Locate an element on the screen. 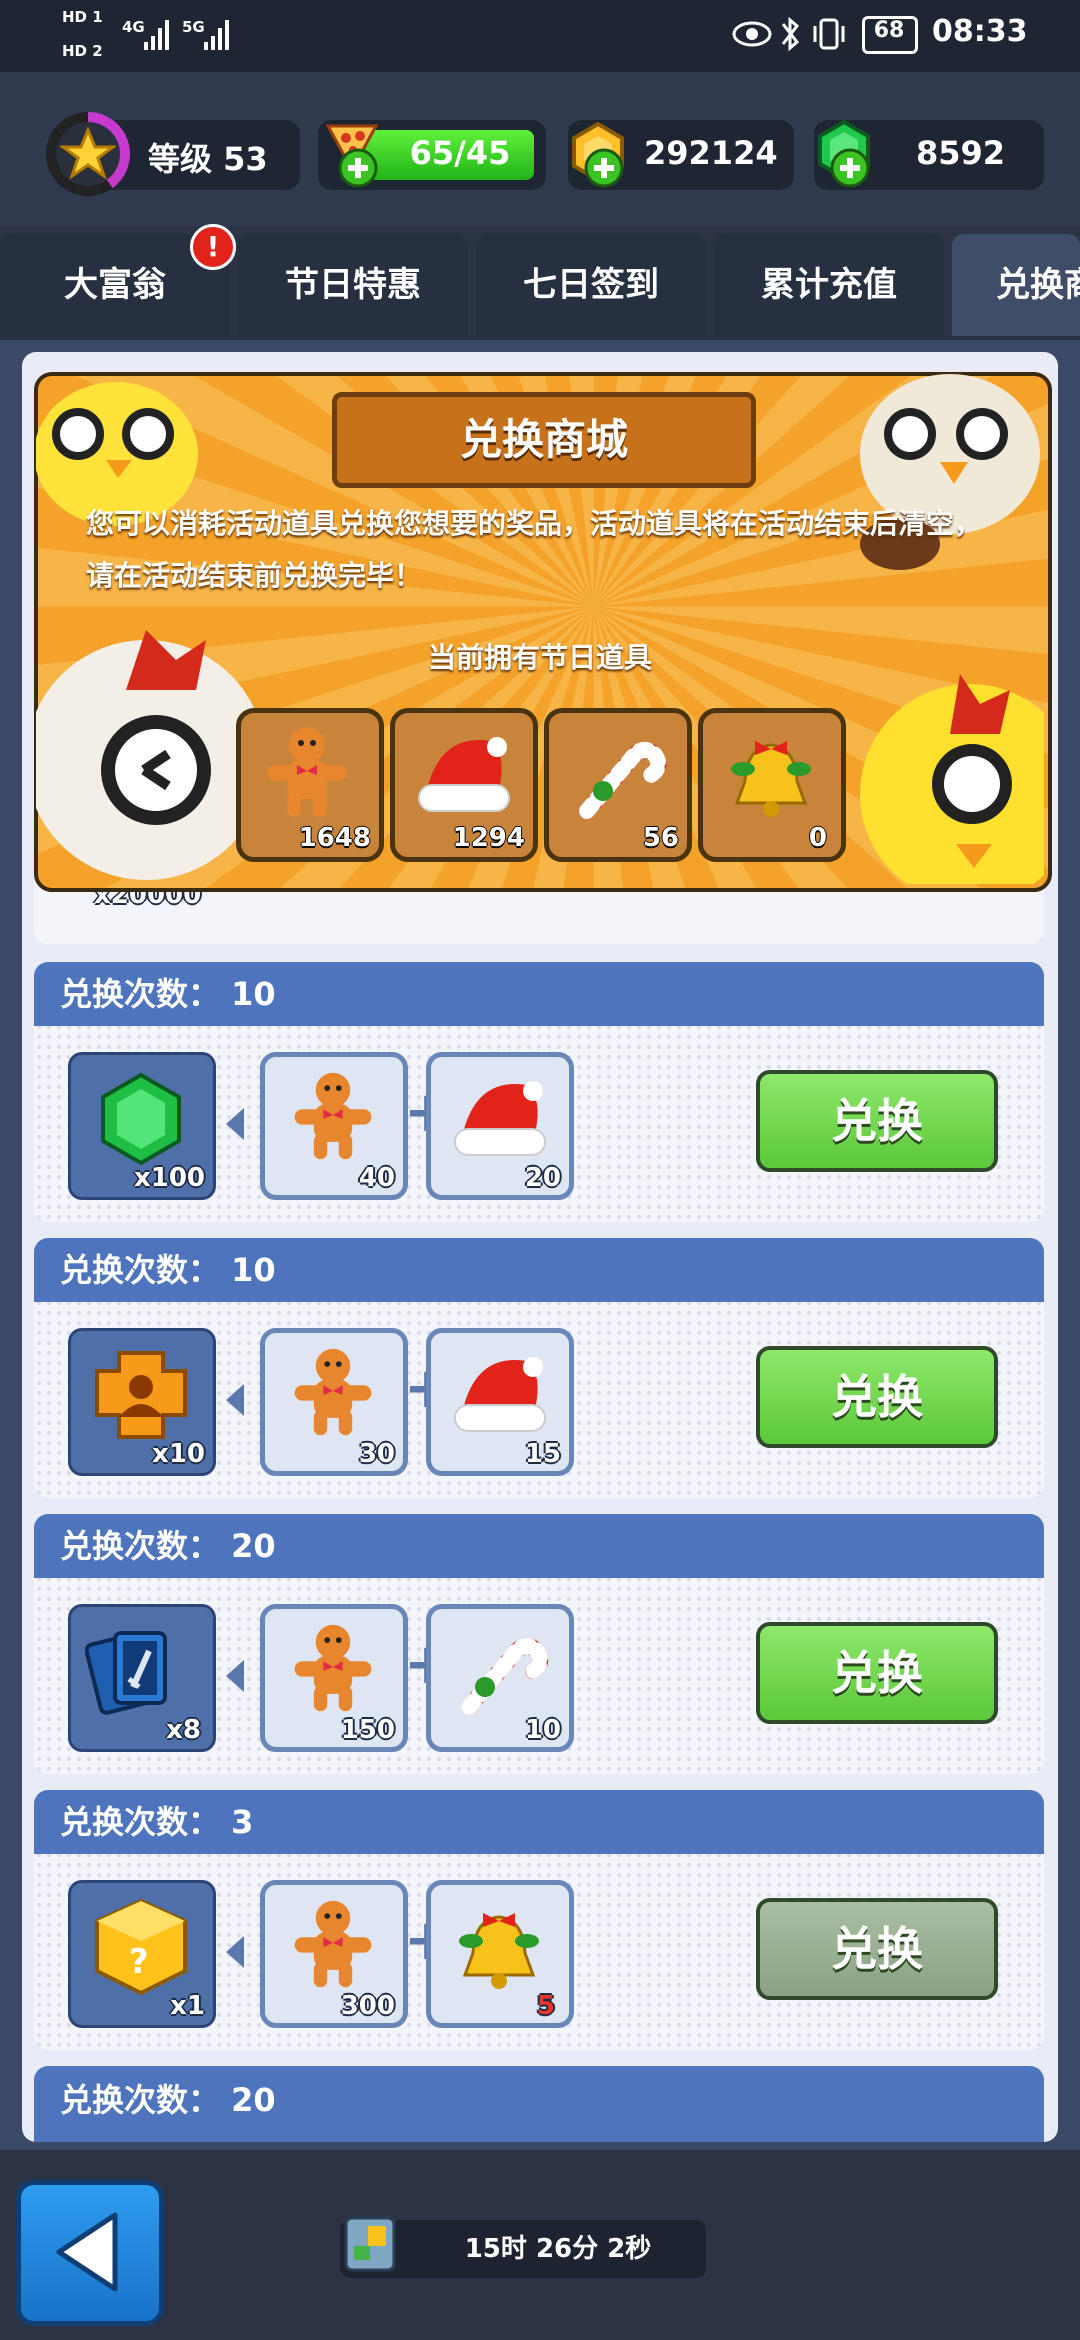 The height and width of the screenshot is (2340, 1080). exchange-button-disabled: 兑换 is located at coordinates (877, 1949).